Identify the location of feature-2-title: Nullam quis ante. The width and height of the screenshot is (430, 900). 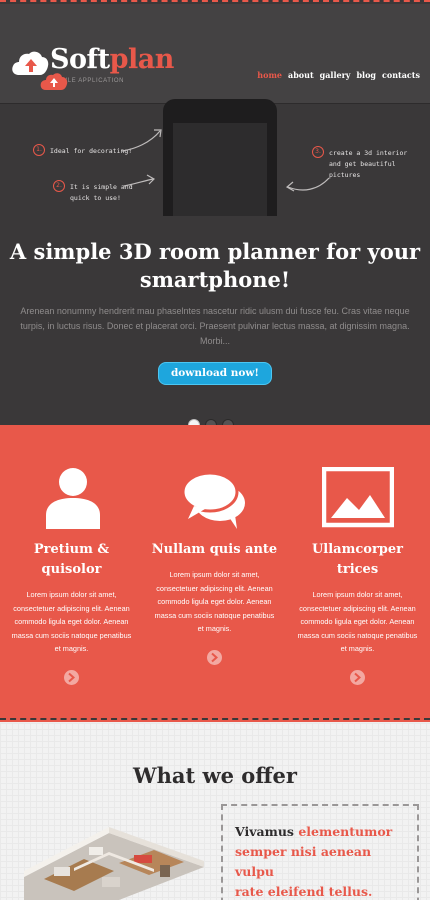
(214, 550).